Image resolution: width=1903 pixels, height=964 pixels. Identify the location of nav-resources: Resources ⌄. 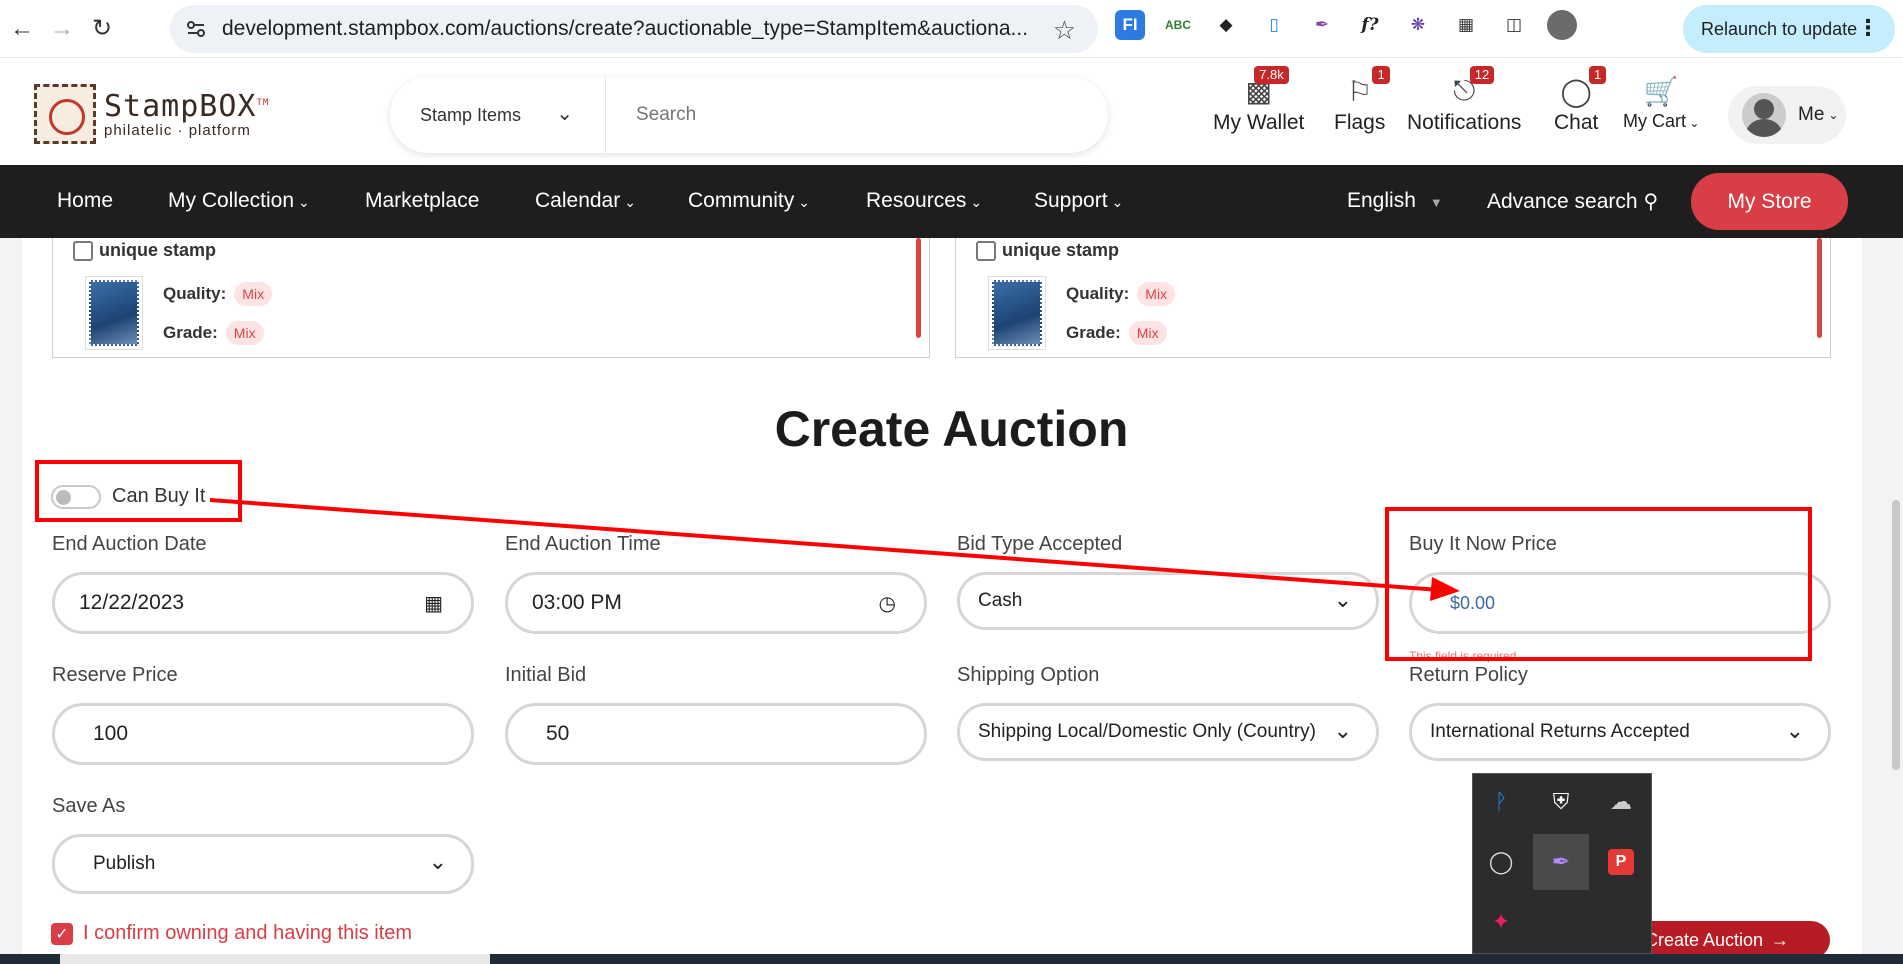
(924, 201).